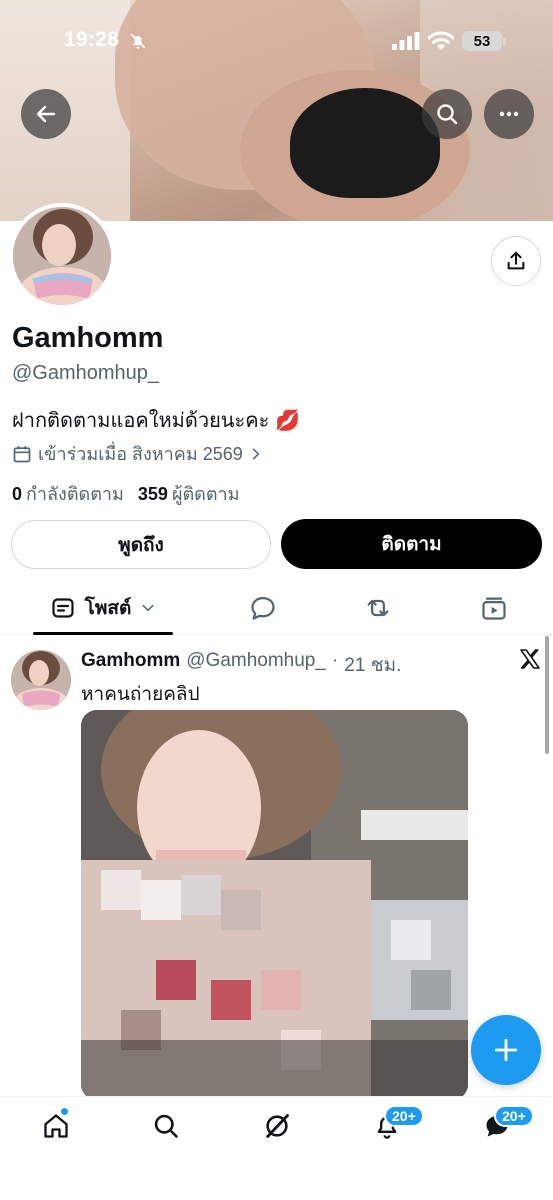 Image resolution: width=553 pixels, height=1200 pixels. What do you see at coordinates (63, 608) in the screenshot?
I see `posts-tab-icon` at bounding box center [63, 608].